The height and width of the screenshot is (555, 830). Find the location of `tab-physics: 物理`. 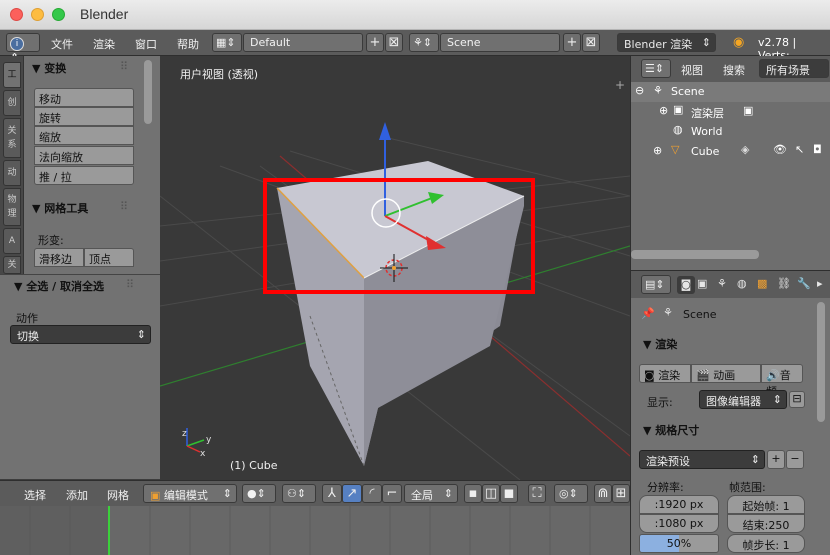

tab-physics: 物理 is located at coordinates (12, 207).